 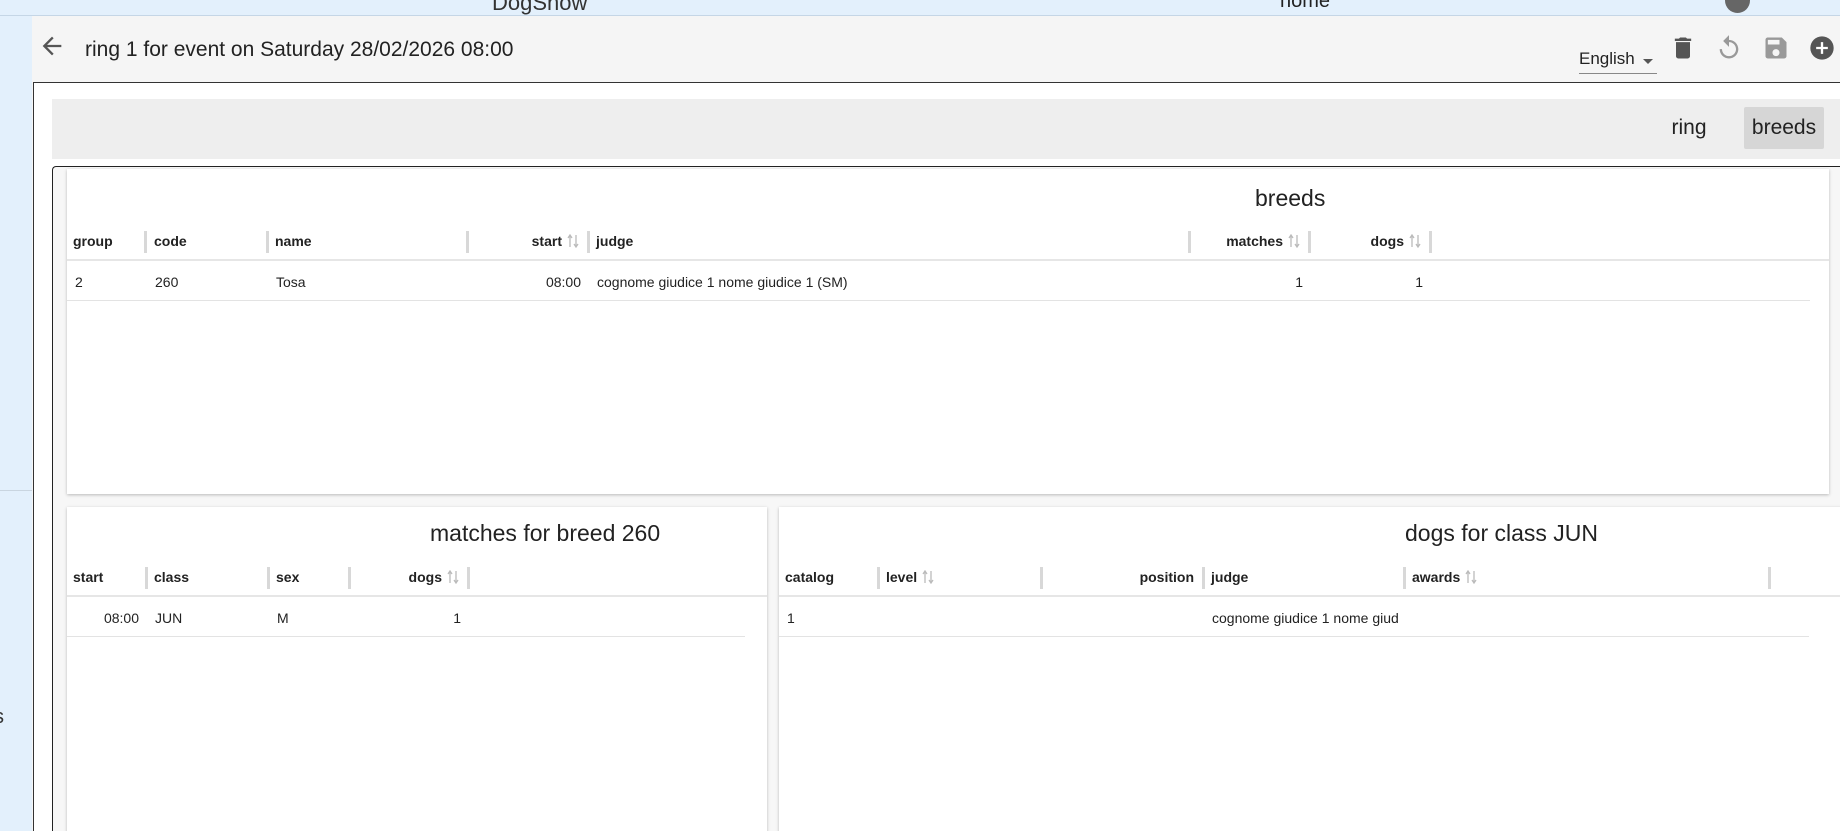 I want to click on table-row: 1 cognome giudice 1 nome giud, so click(x=1294, y=618).